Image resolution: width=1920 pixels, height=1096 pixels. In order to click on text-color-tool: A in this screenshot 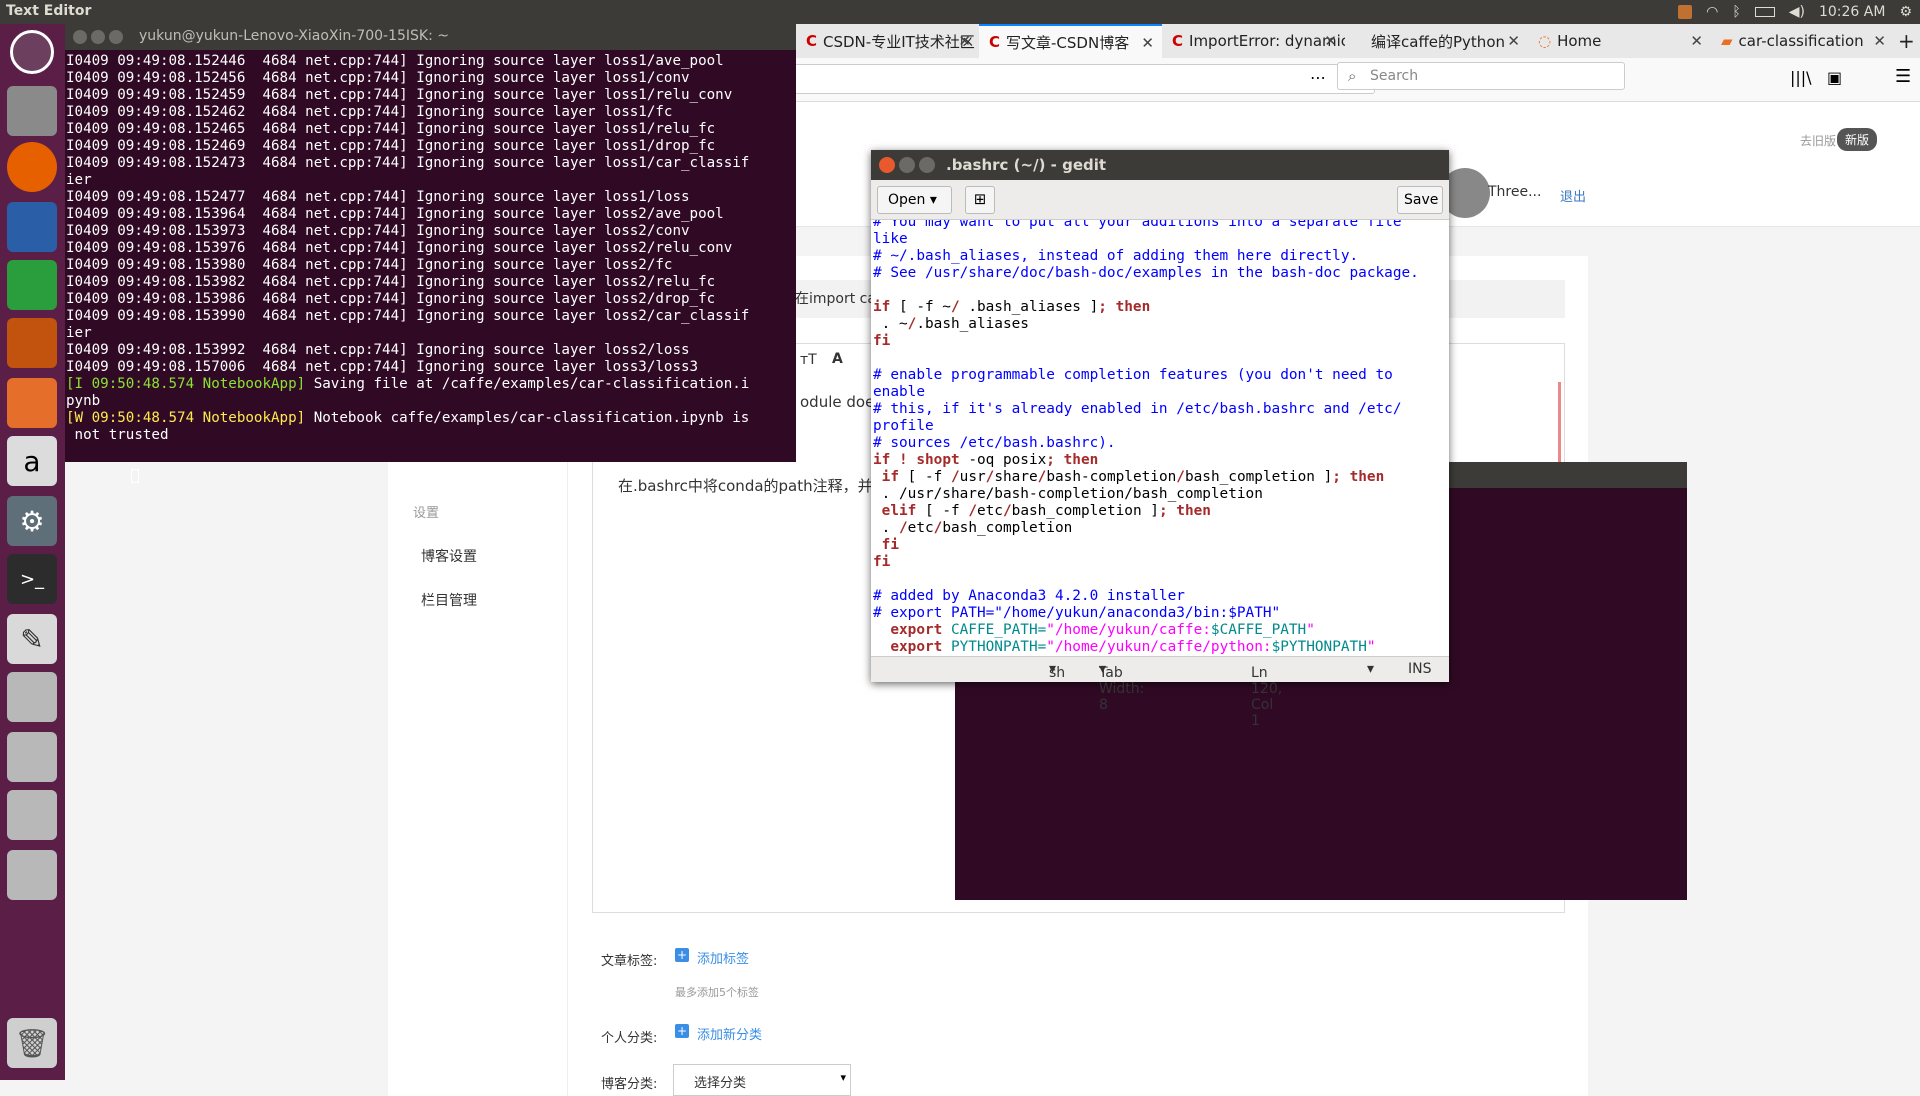, I will do `click(837, 359)`.